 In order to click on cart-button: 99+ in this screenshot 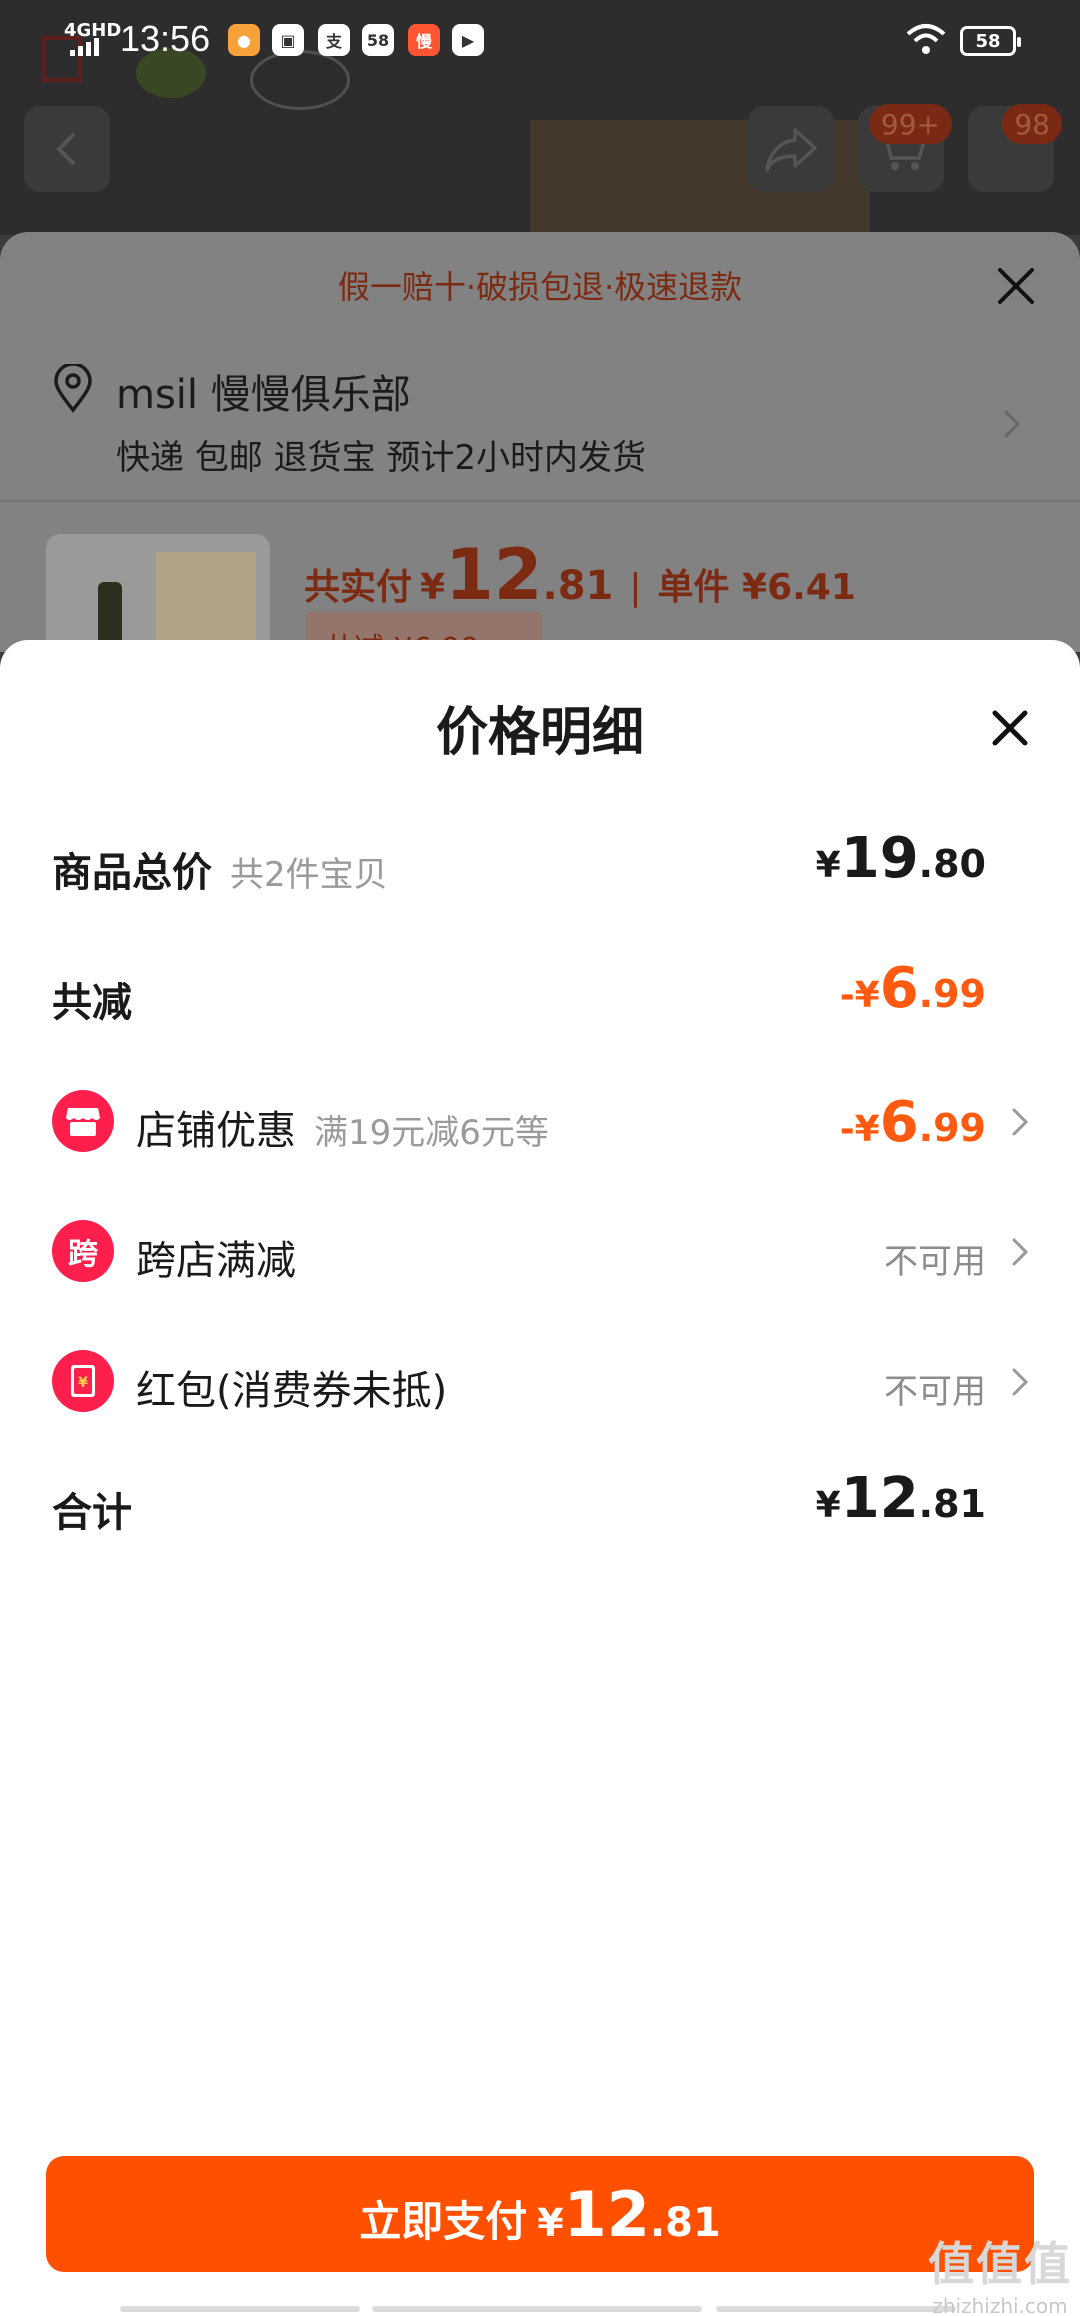, I will do `click(905, 148)`.